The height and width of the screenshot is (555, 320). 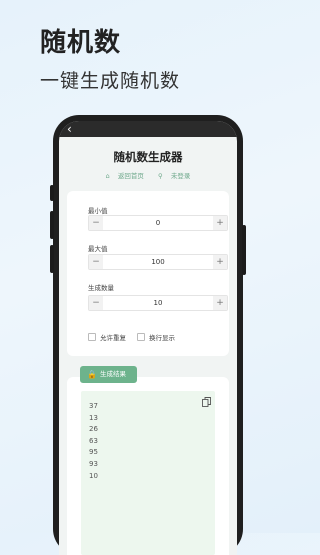 I want to click on result-item: 26, so click(x=93, y=429).